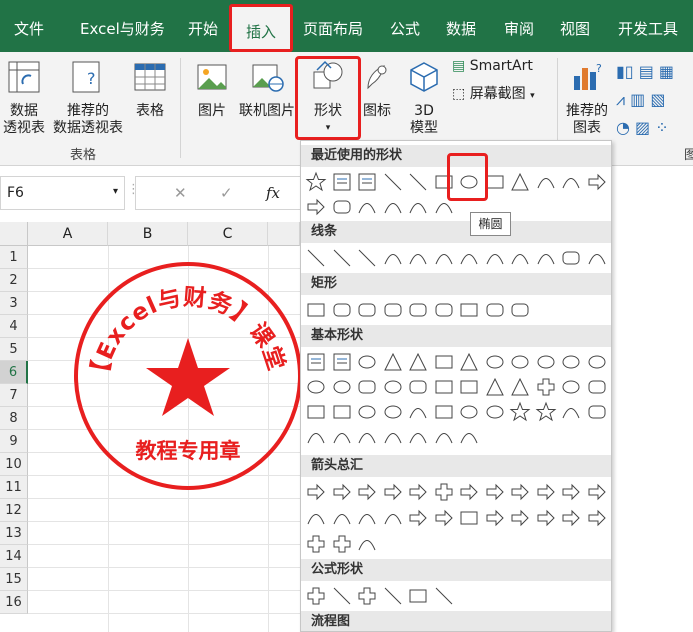  What do you see at coordinates (14, 464) in the screenshot?
I see `row-header: 10` at bounding box center [14, 464].